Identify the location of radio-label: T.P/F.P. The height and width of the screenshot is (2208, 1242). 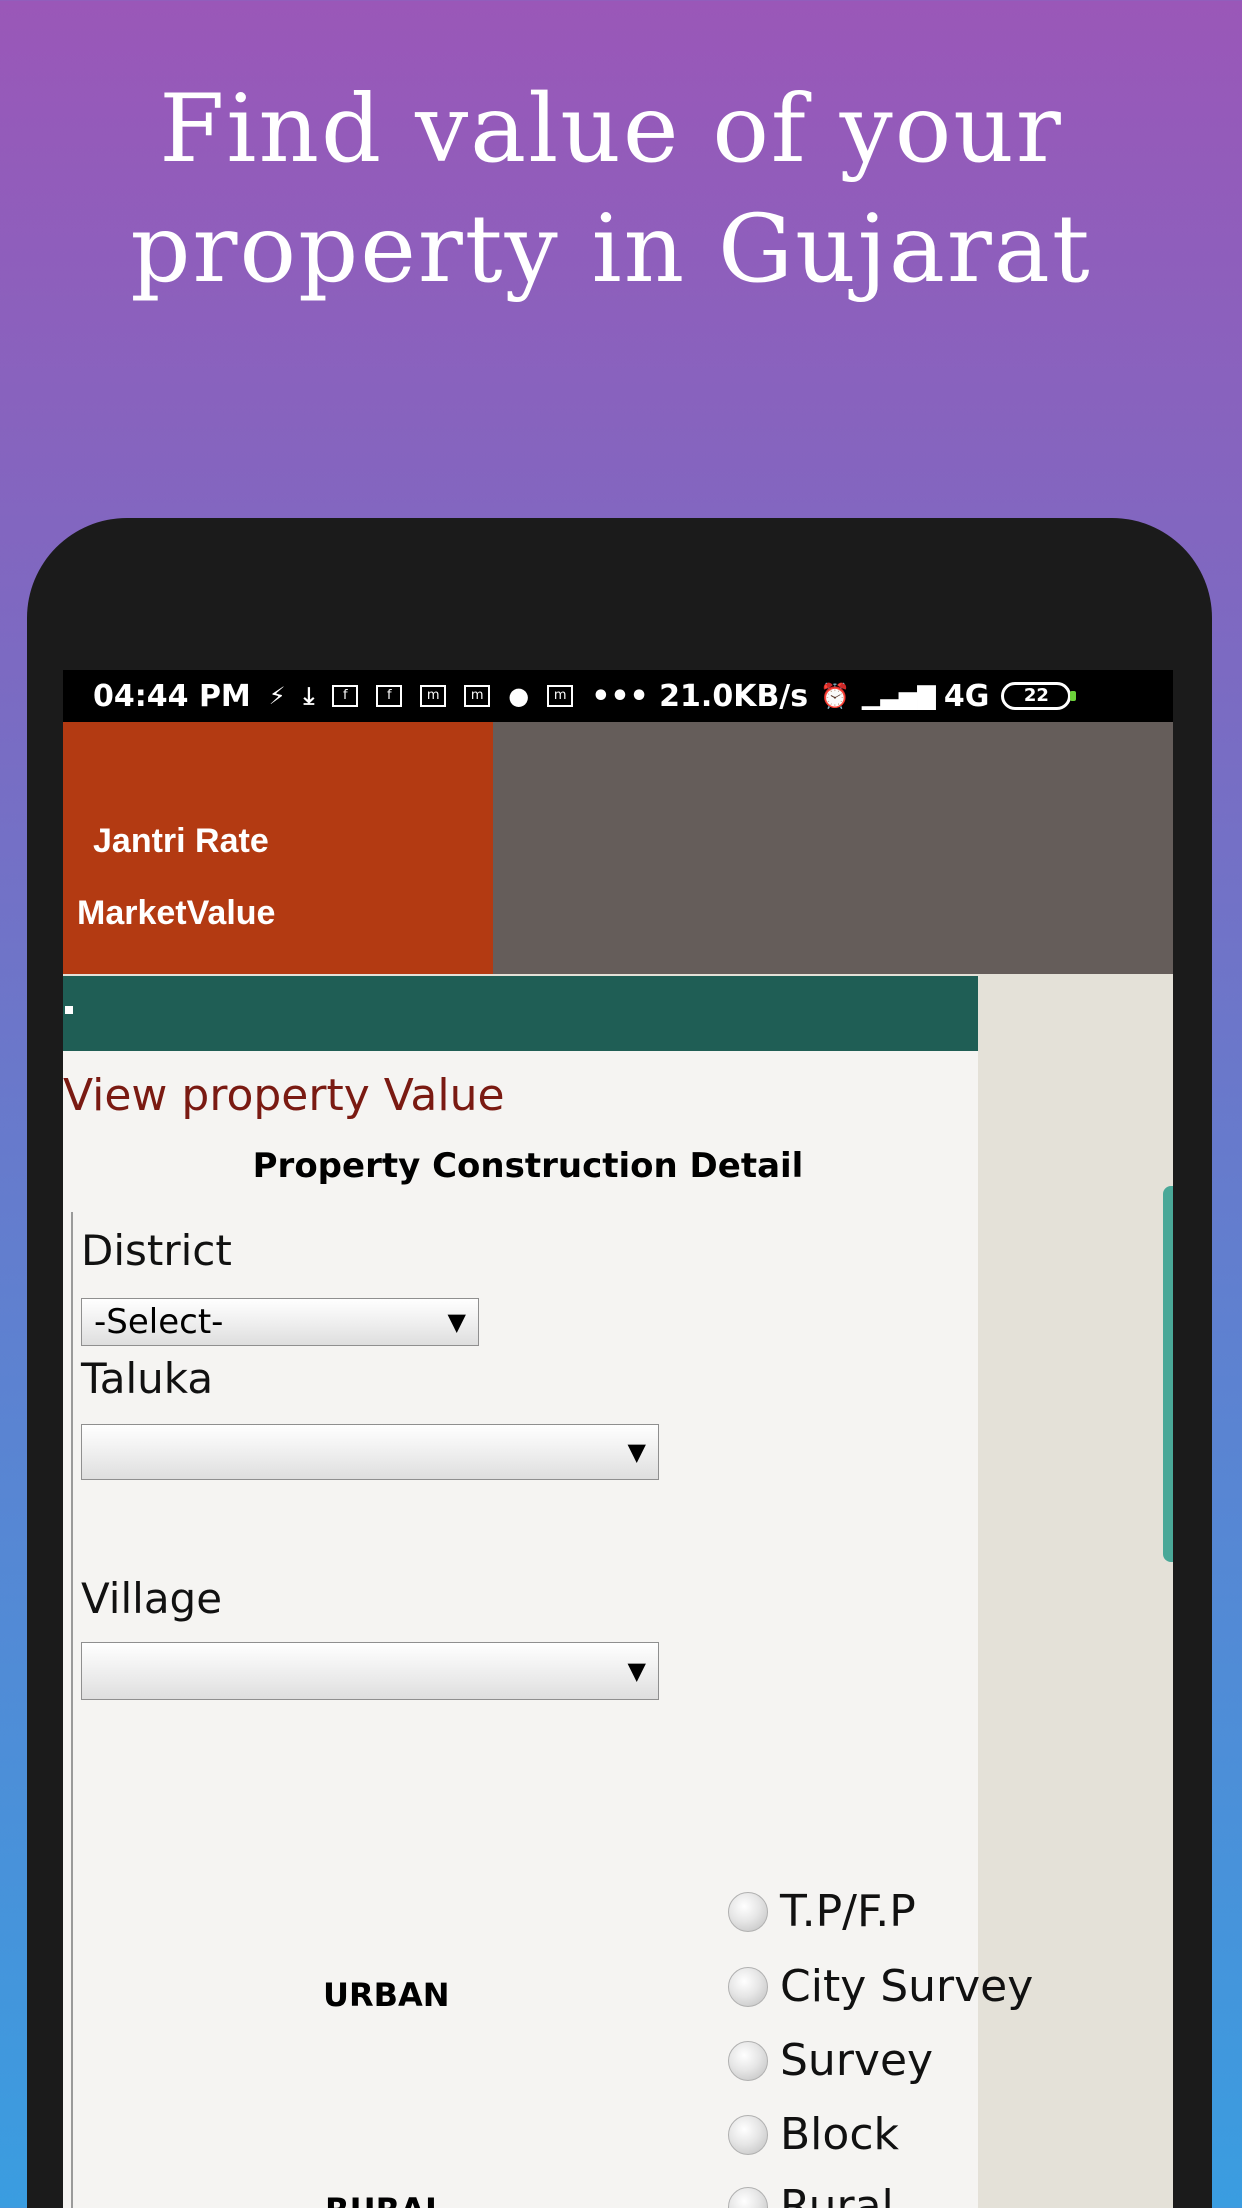
(848, 1911).